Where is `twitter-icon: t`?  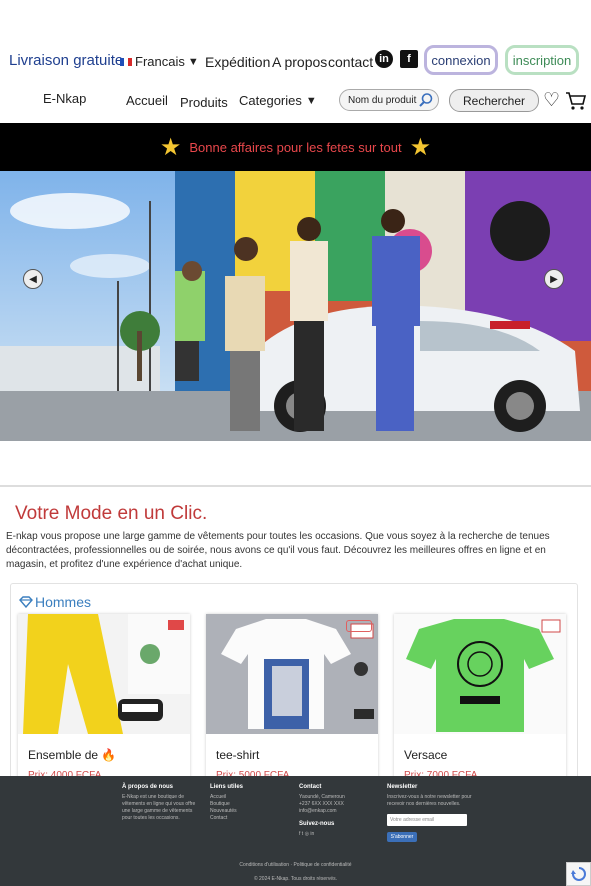 twitter-icon: t is located at coordinates (302, 834).